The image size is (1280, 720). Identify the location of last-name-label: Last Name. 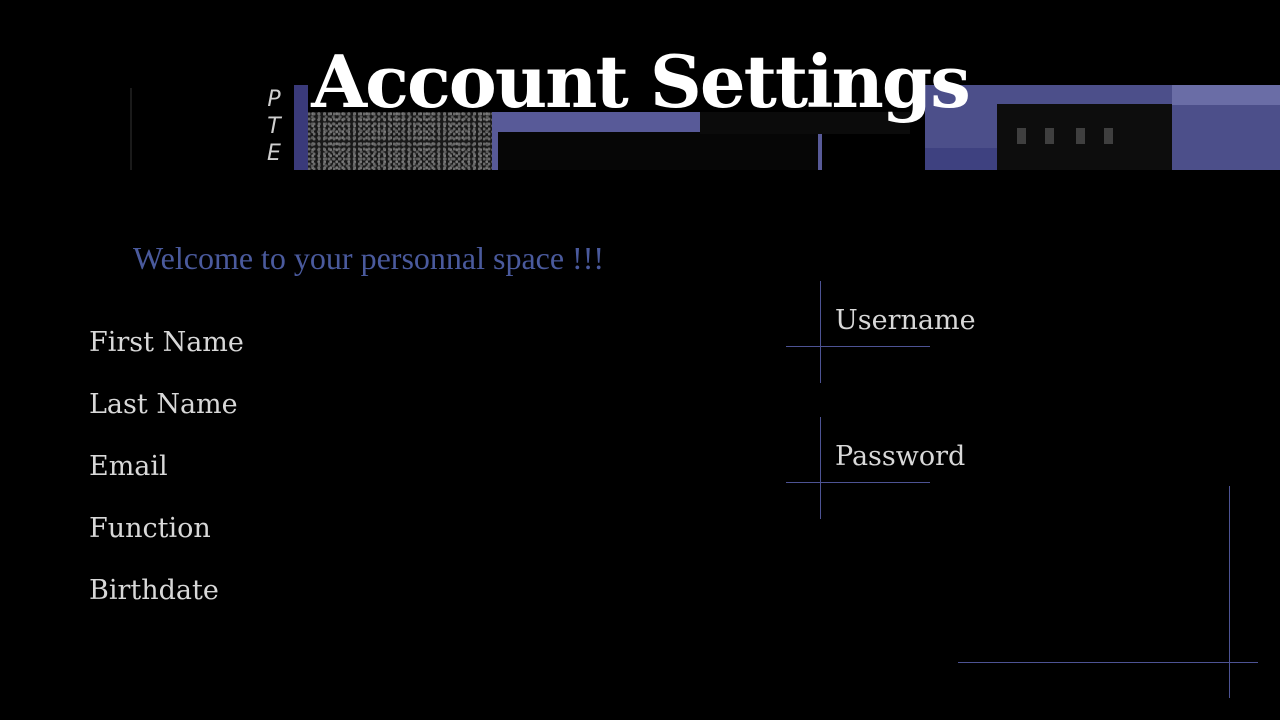
(163, 404).